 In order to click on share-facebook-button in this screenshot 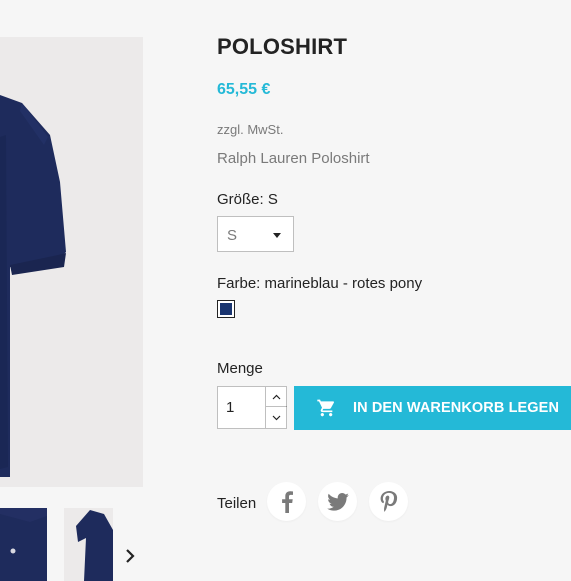, I will do `click(286, 501)`.